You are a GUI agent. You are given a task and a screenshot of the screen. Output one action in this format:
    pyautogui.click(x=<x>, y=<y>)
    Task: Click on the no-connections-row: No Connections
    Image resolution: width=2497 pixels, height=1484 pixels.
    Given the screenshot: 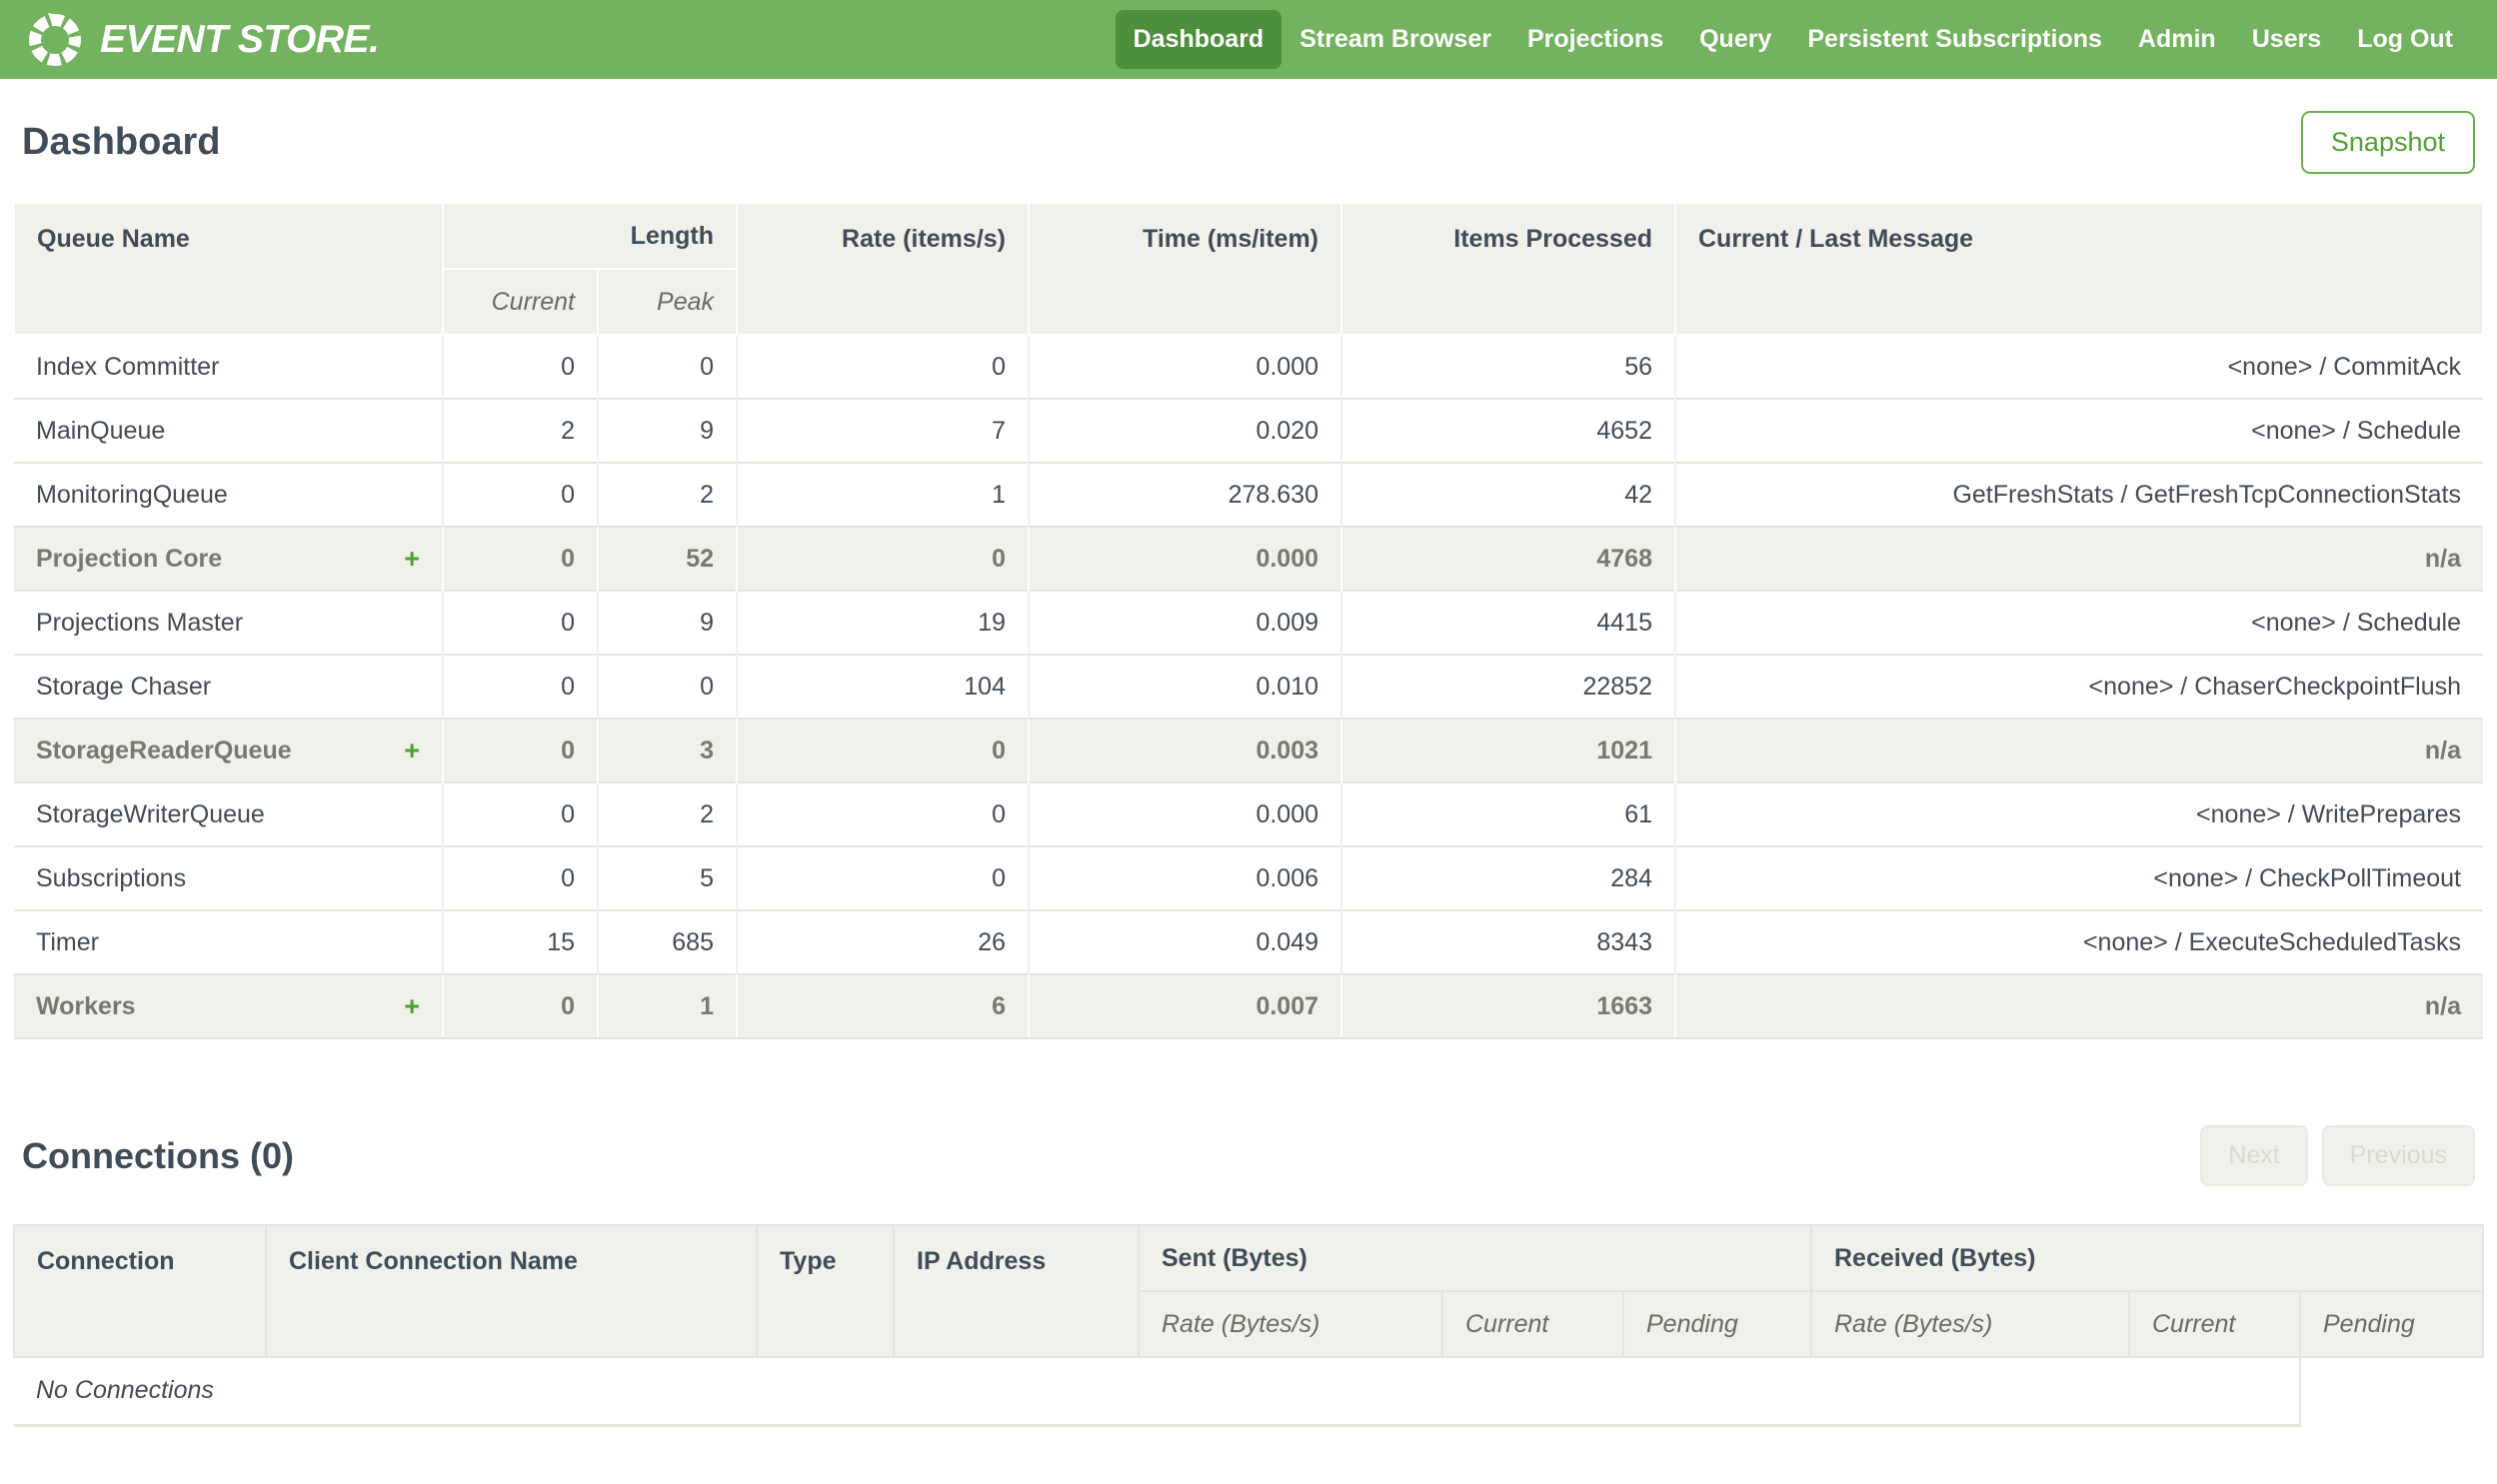 What is the action you would take?
    pyautogui.click(x=1248, y=1392)
    